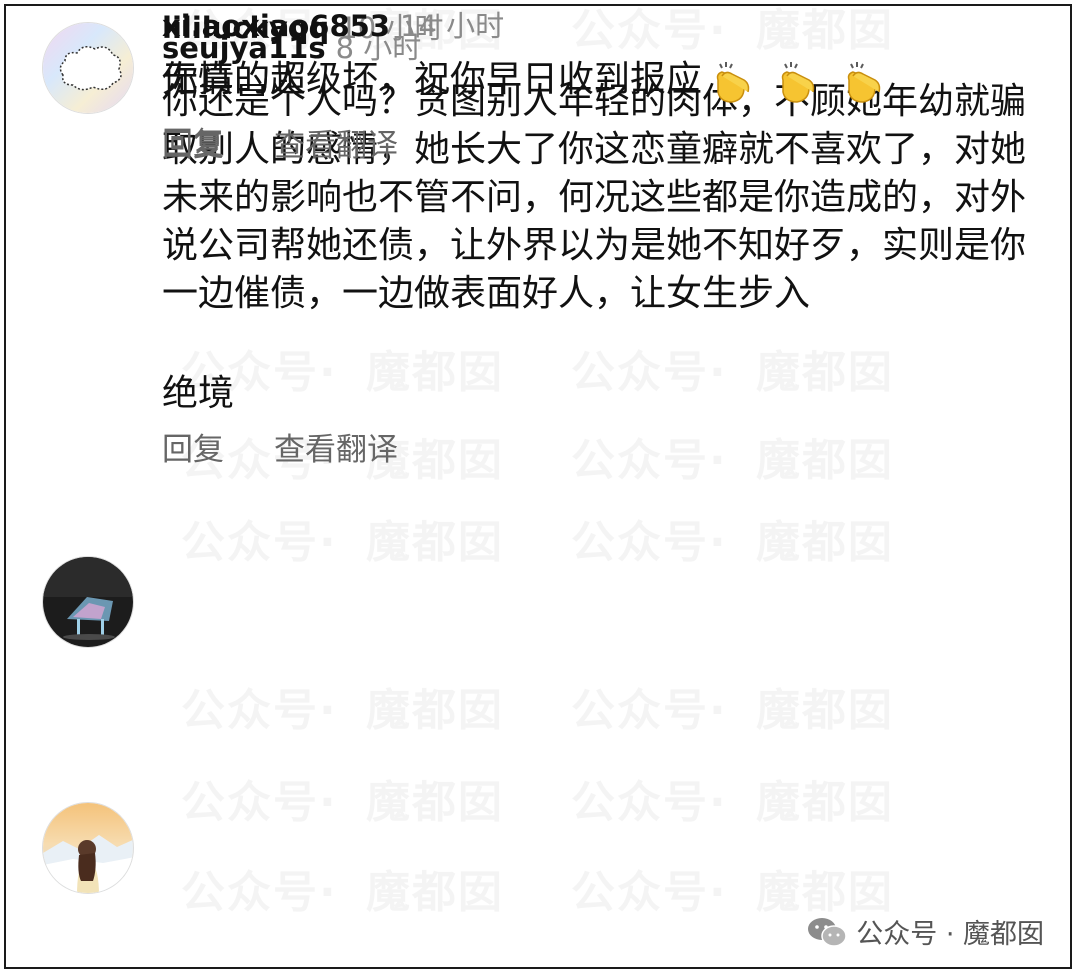 The height and width of the screenshot is (977, 1080). Describe the element at coordinates (276, 26) in the screenshot. I see `username: xi.aoxiao6853` at that location.